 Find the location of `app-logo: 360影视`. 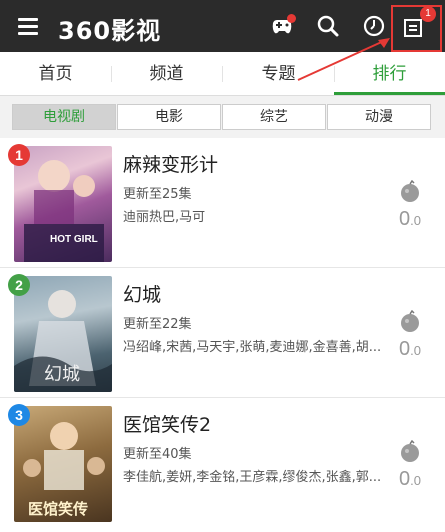

app-logo: 360影视 is located at coordinates (110, 31).